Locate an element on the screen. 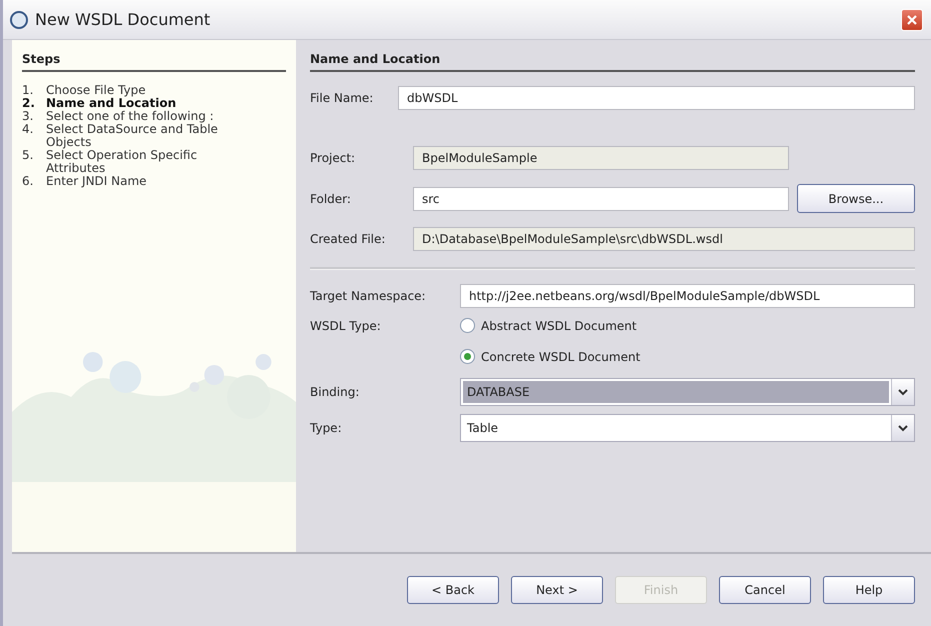 The width and height of the screenshot is (931, 626). app-icon is located at coordinates (19, 20).